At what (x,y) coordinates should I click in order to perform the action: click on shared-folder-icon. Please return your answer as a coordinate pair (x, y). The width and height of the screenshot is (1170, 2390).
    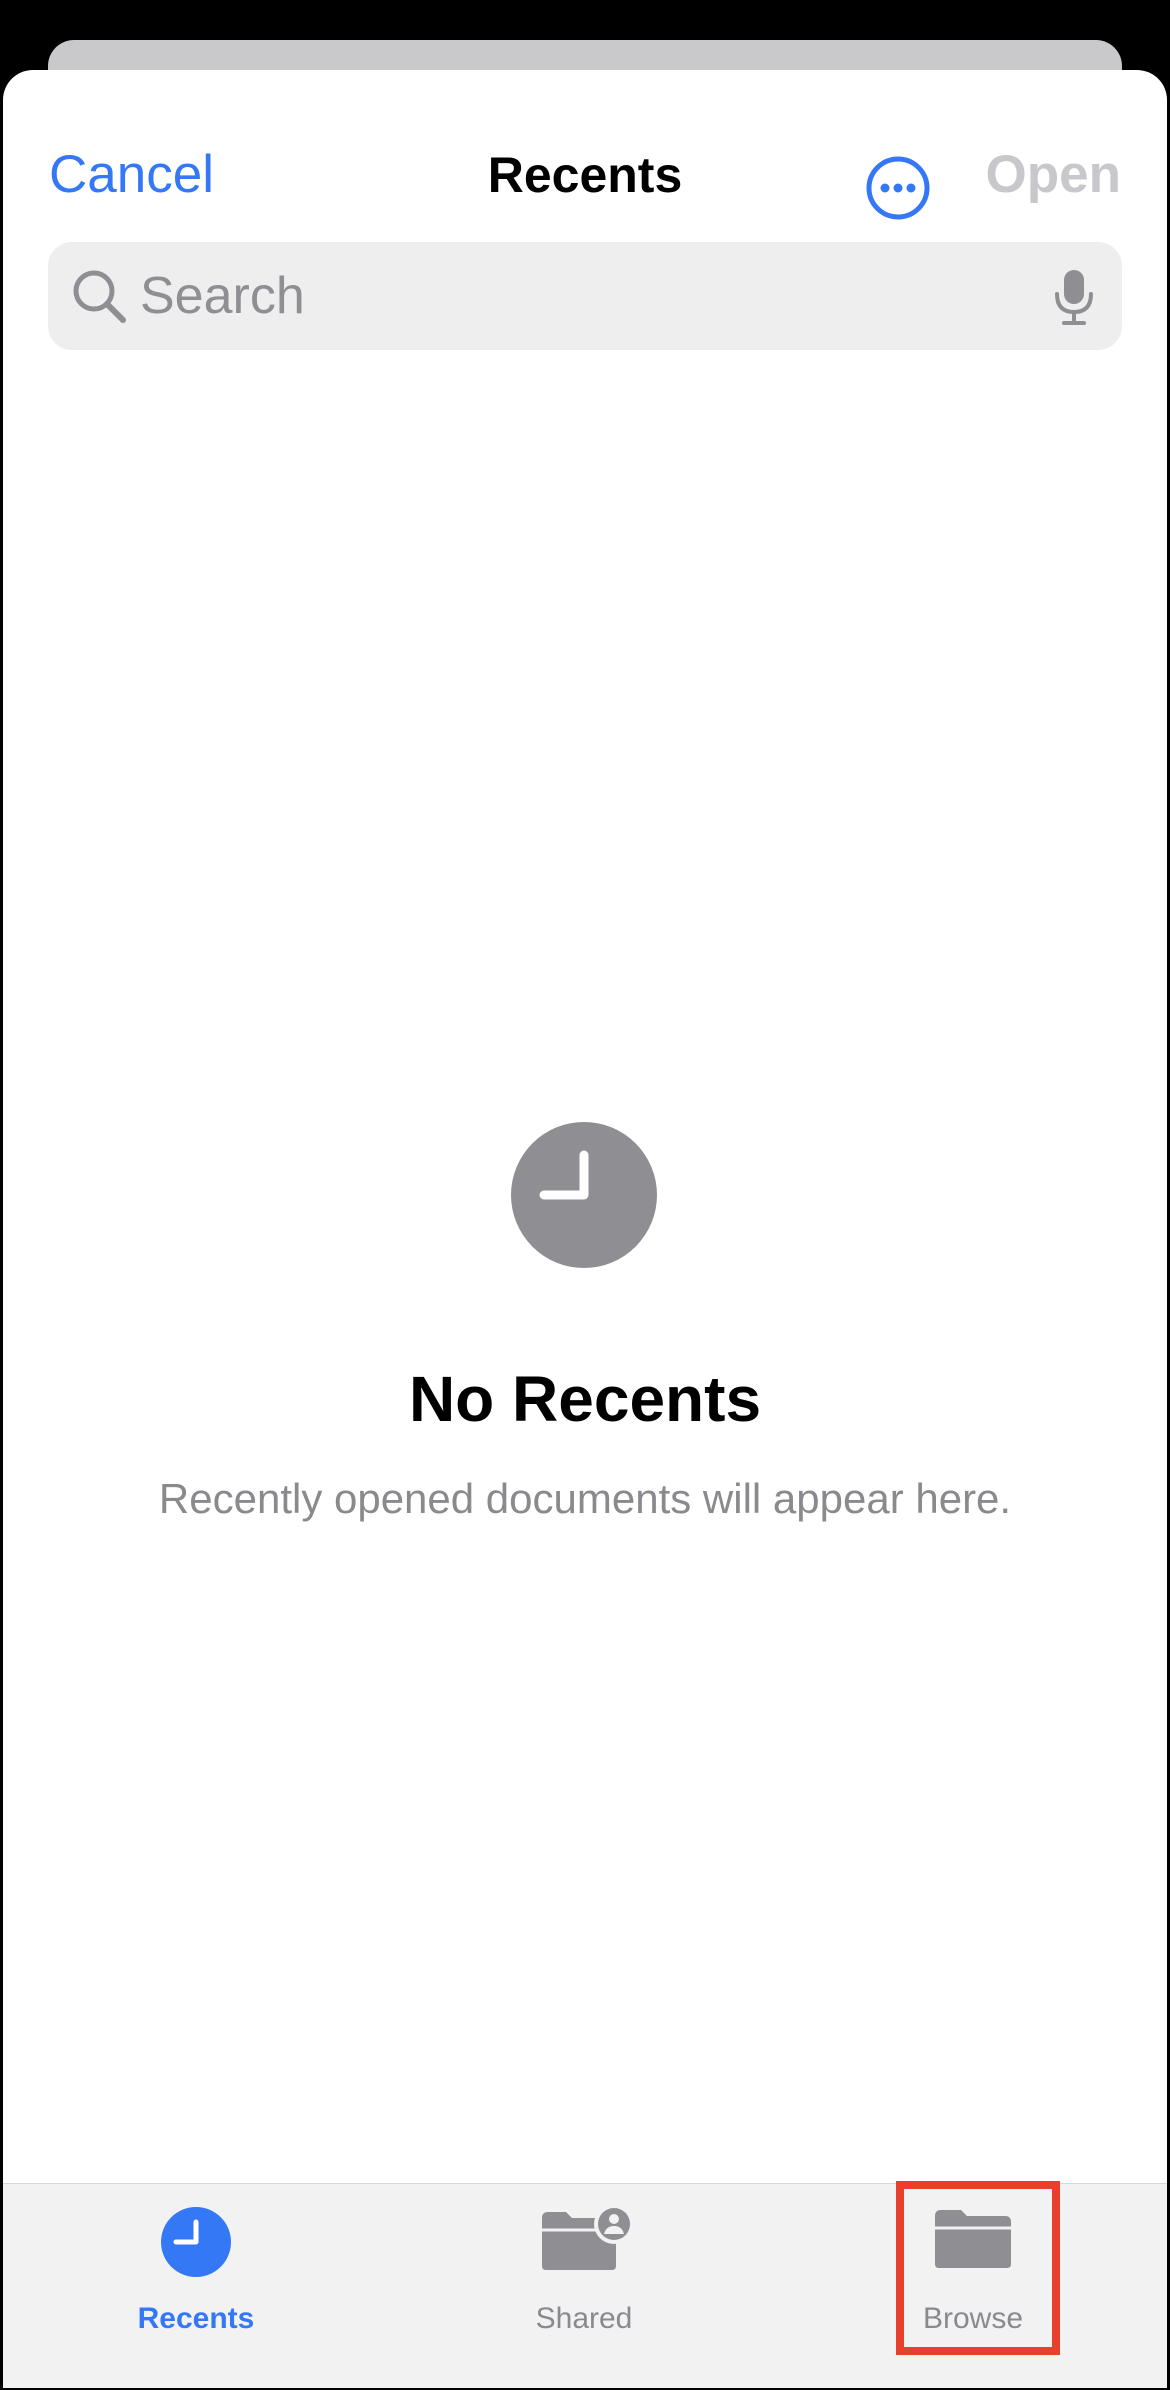
    Looking at the image, I should click on (587, 2237).